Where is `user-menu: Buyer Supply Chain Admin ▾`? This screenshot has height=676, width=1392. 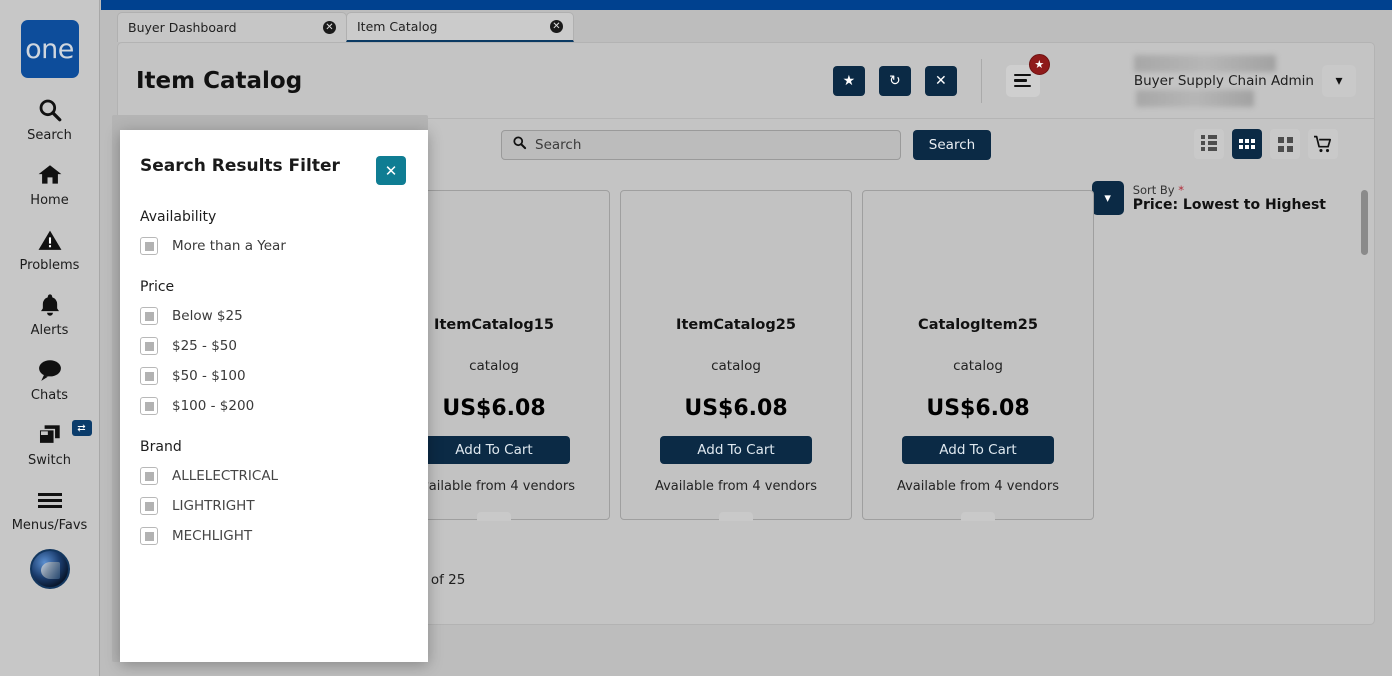
user-menu: Buyer Supply Chain Admin ▾ is located at coordinates (1244, 80).